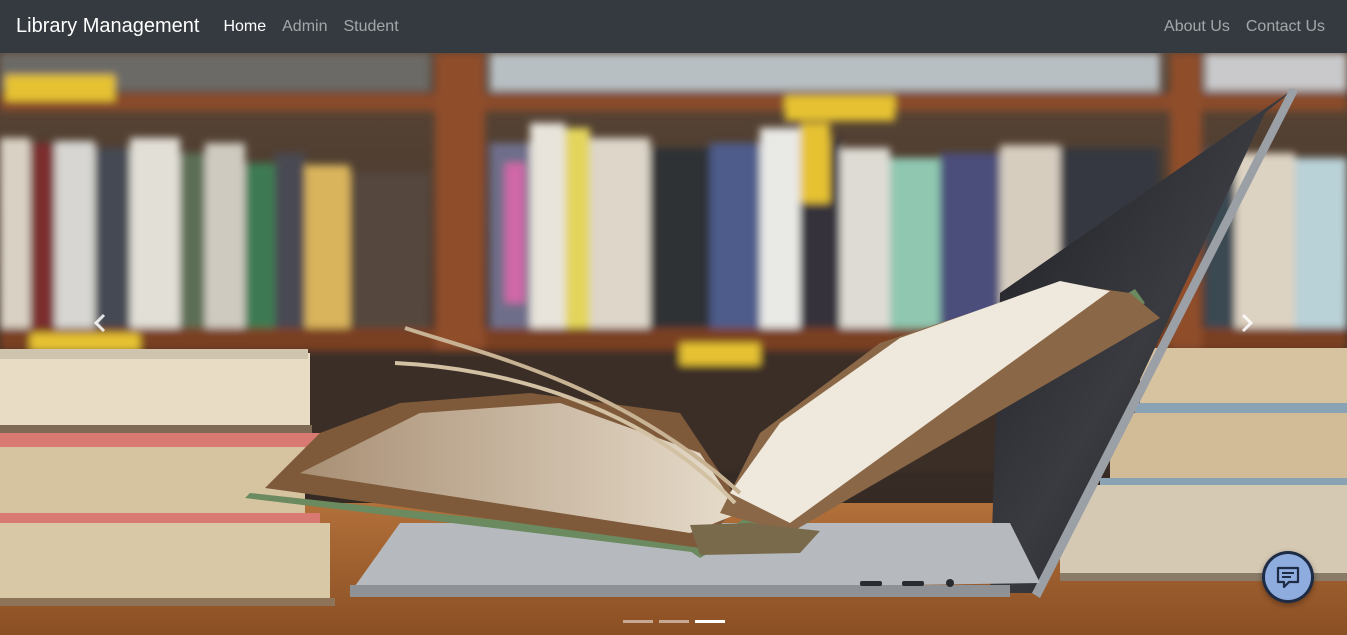 Image resolution: width=1347 pixels, height=635 pixels. I want to click on carousel-prev-button, so click(100, 323).